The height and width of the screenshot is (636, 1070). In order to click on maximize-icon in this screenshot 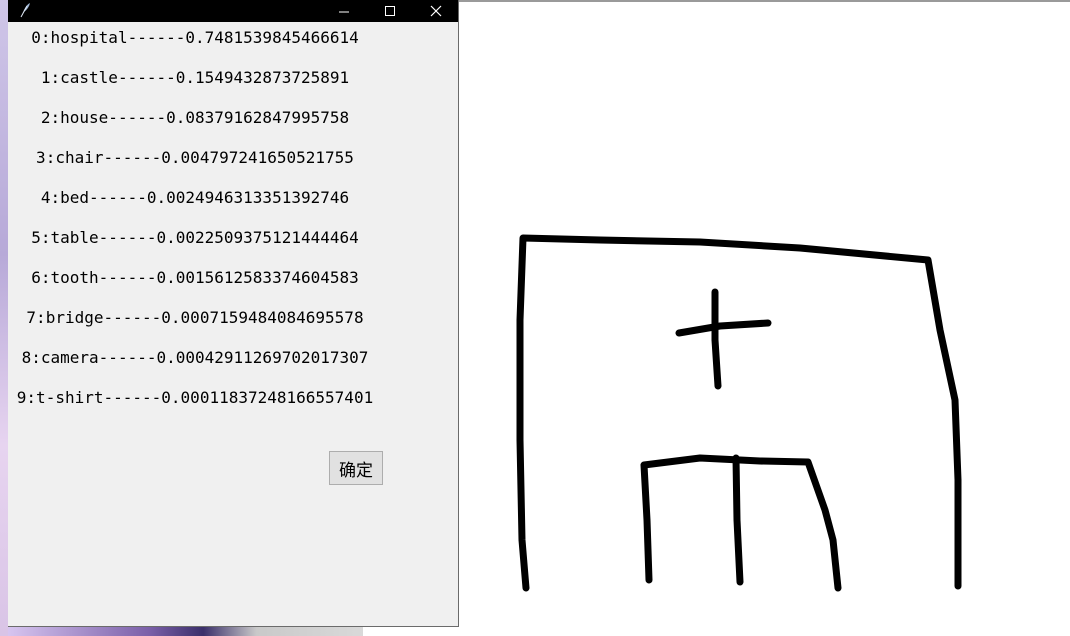, I will do `click(390, 11)`.